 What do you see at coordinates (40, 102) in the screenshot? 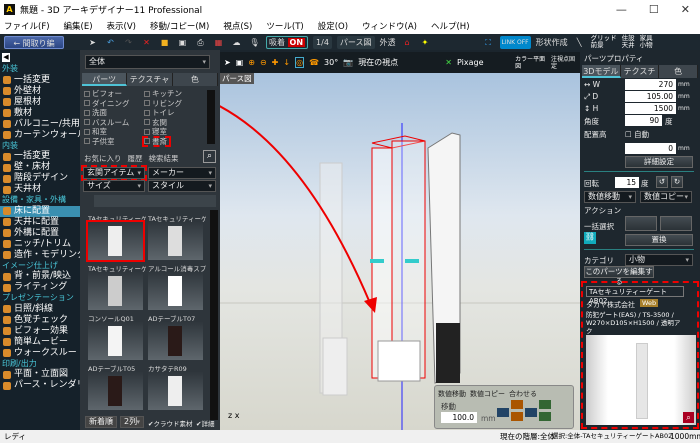
I see `nav-item: 屋根材` at bounding box center [40, 102].